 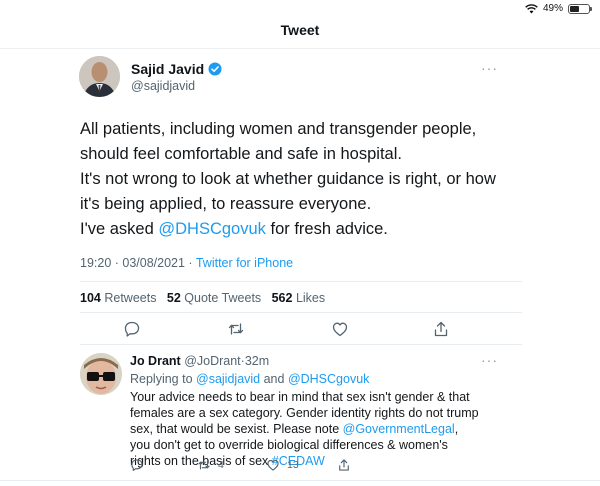 What do you see at coordinates (489, 68) in the screenshot?
I see `more-options-icon: ···` at bounding box center [489, 68].